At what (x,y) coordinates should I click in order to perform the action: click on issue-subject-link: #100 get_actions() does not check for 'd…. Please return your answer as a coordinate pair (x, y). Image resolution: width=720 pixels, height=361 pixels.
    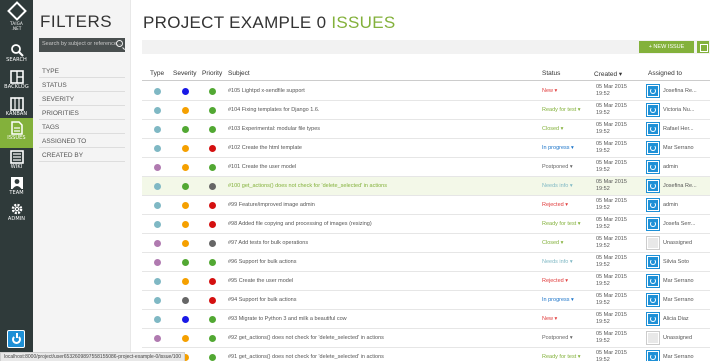
    Looking at the image, I should click on (307, 186).